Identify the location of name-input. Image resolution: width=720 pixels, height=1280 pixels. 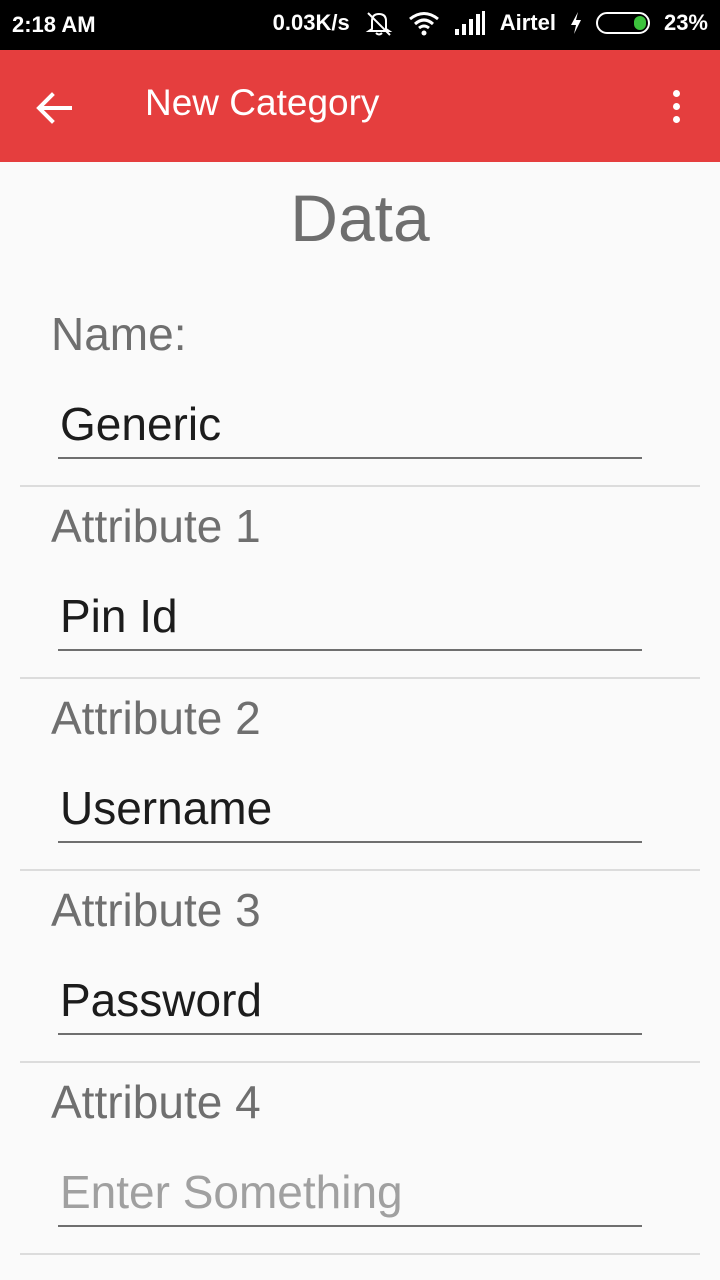
(350, 429).